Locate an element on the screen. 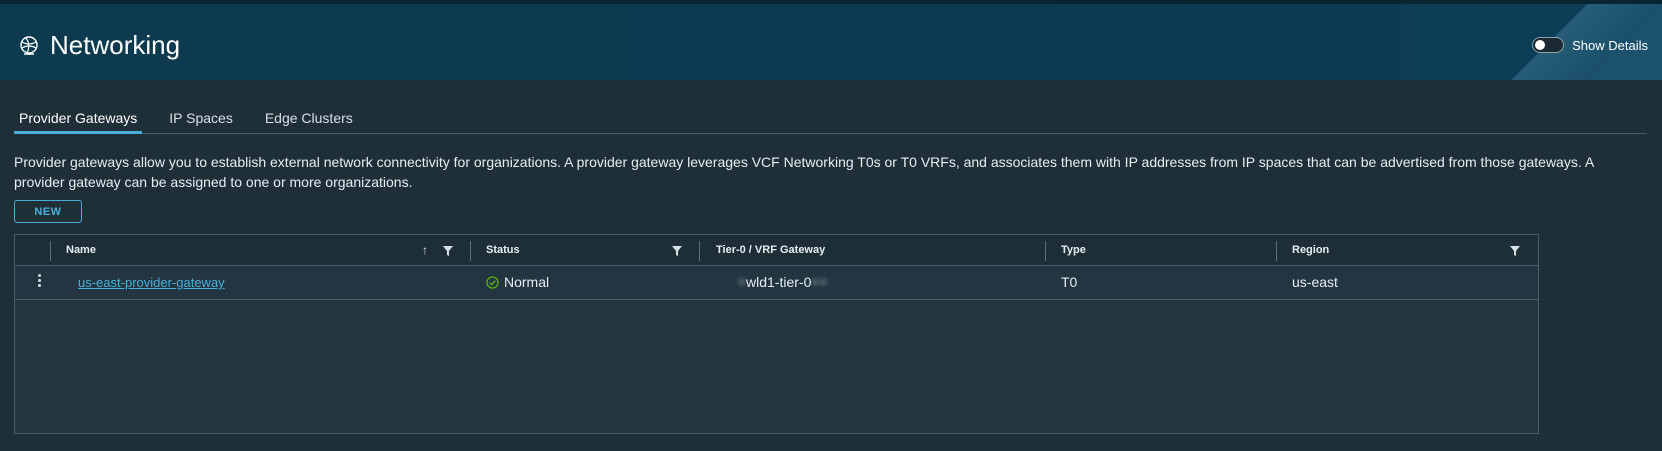  column-header-gateway: Tier-0 / VRF Gateway is located at coordinates (770, 250).